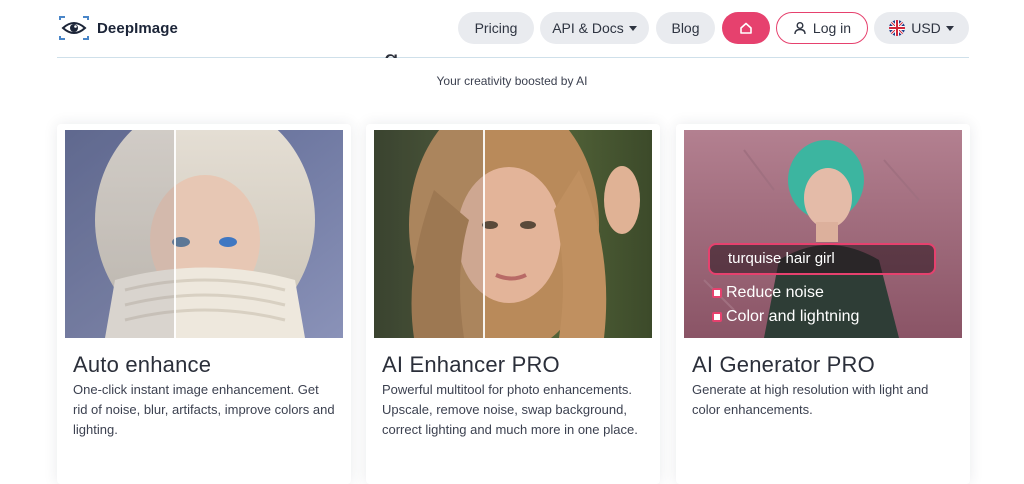  What do you see at coordinates (588, 28) in the screenshot?
I see `nav-api-docs-label: API & Docs` at bounding box center [588, 28].